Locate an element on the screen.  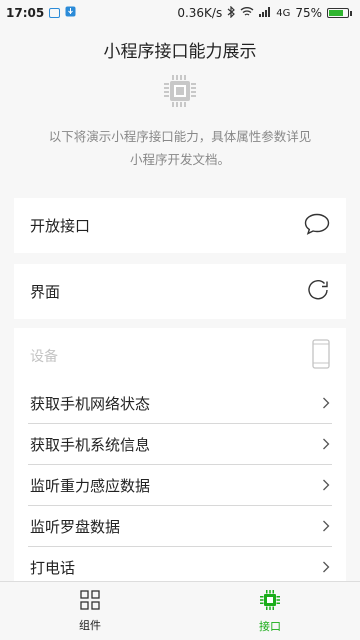
interface-card: 界面 is located at coordinates (180, 291).